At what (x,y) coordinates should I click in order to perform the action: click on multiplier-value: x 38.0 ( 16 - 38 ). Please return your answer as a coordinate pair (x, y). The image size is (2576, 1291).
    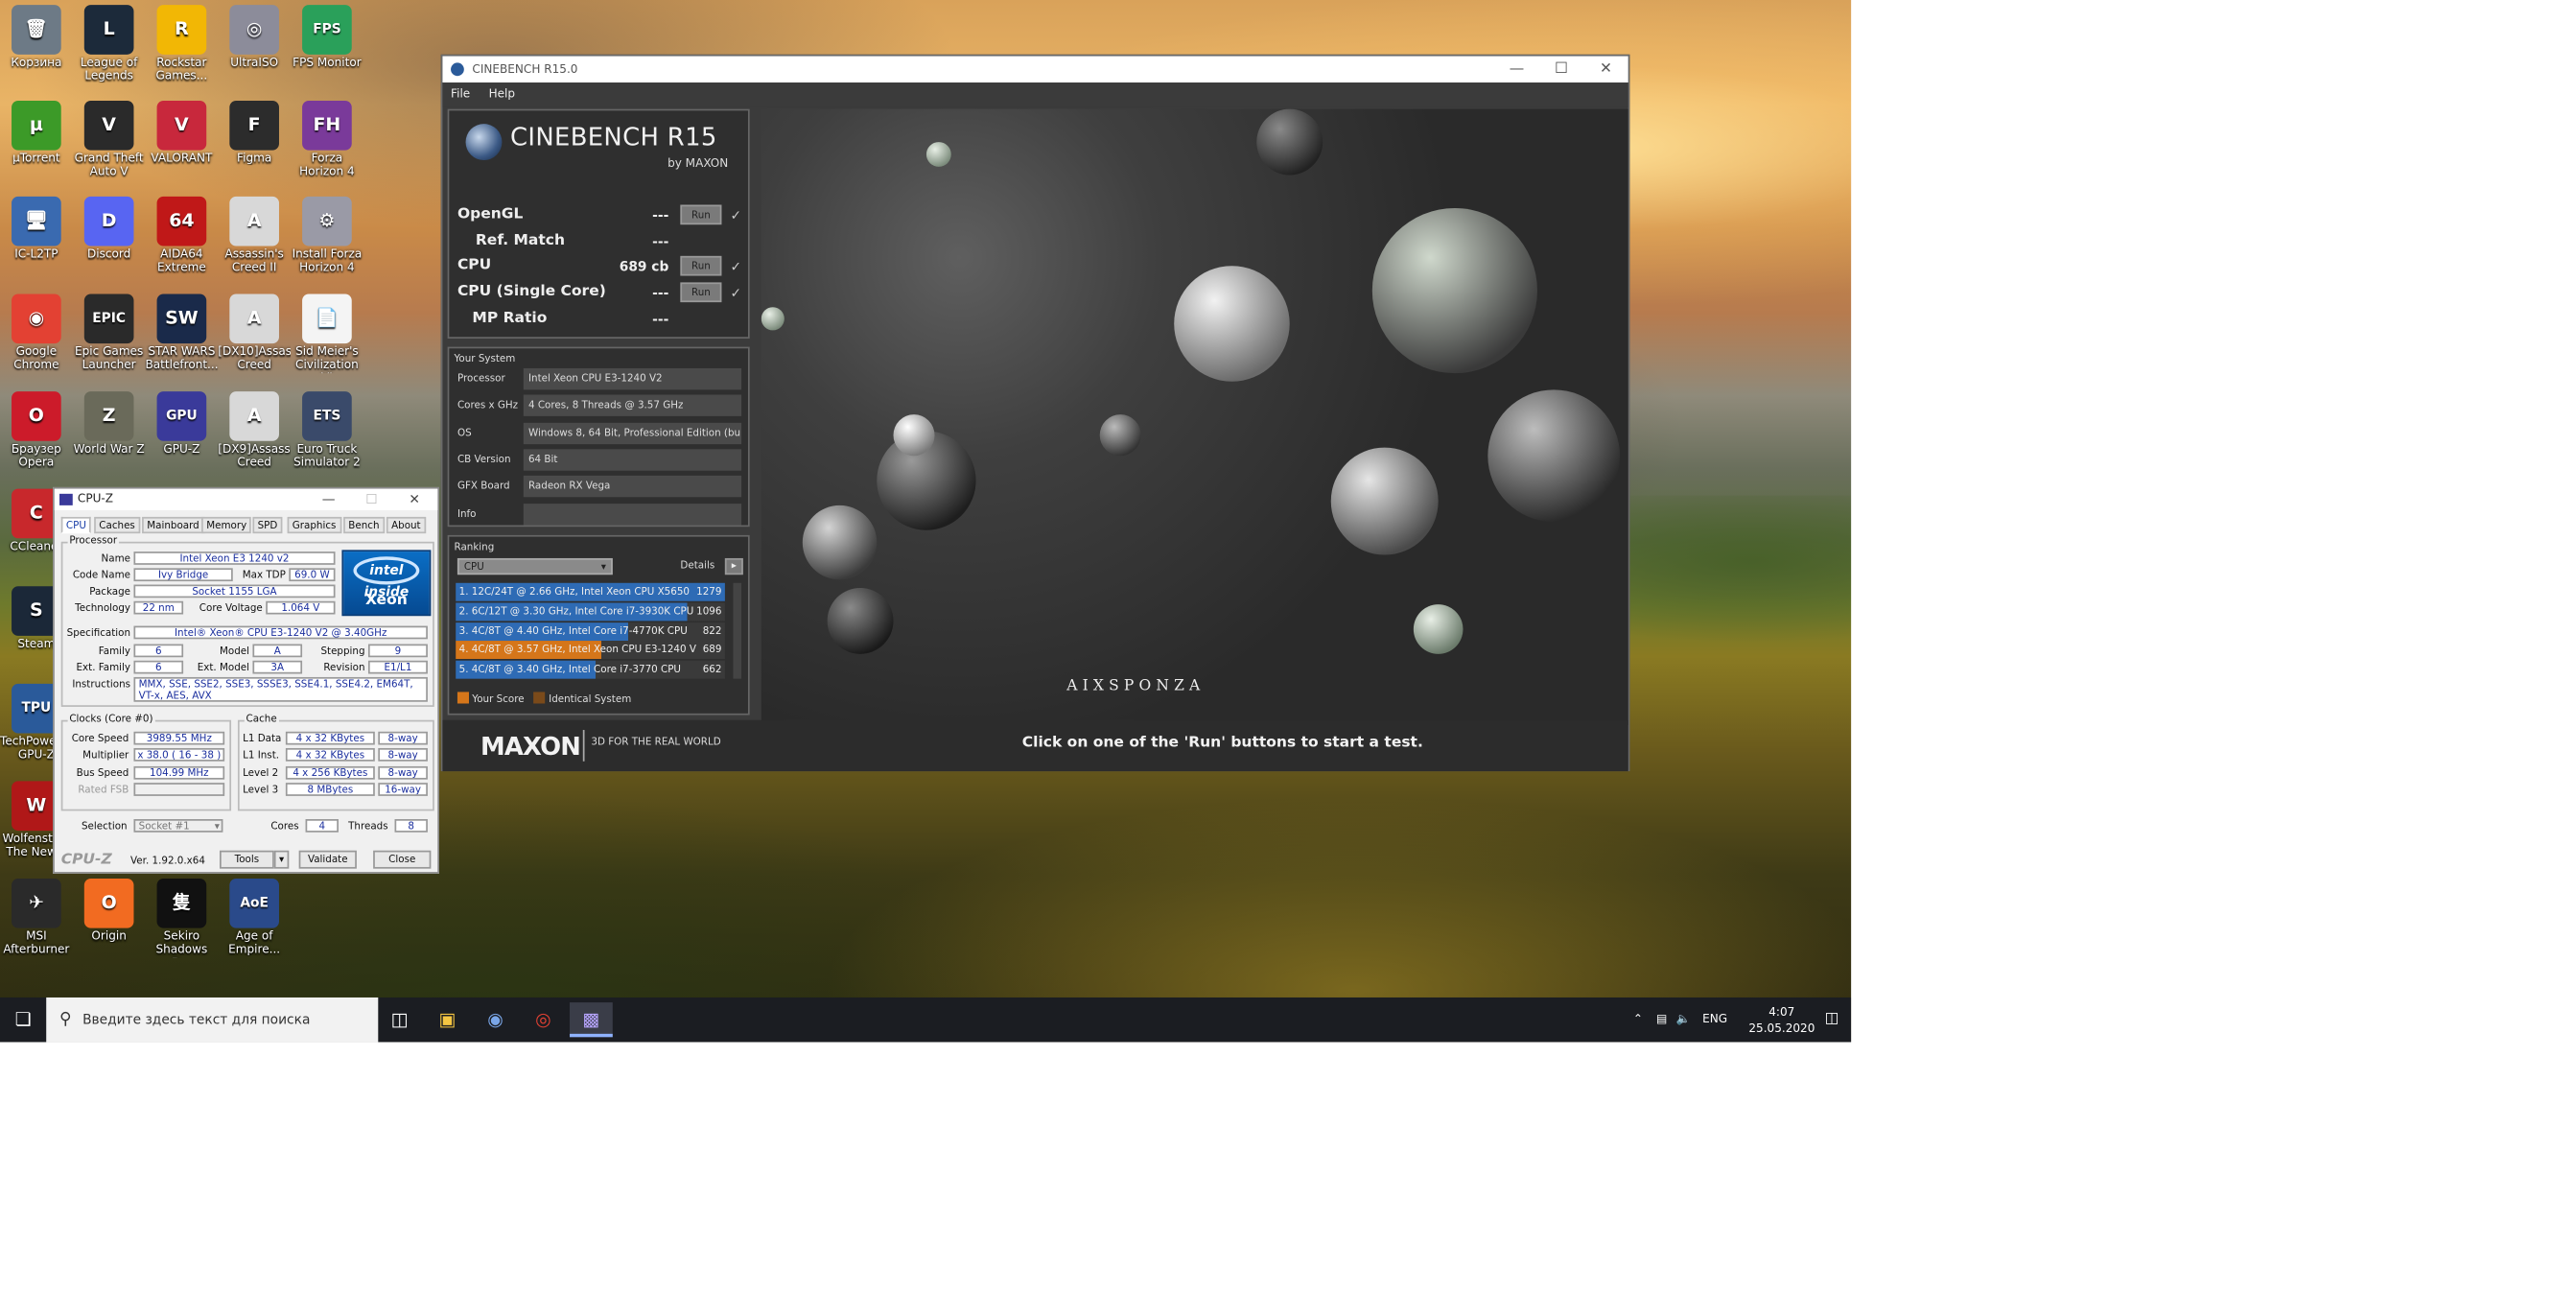
    Looking at the image, I should click on (179, 754).